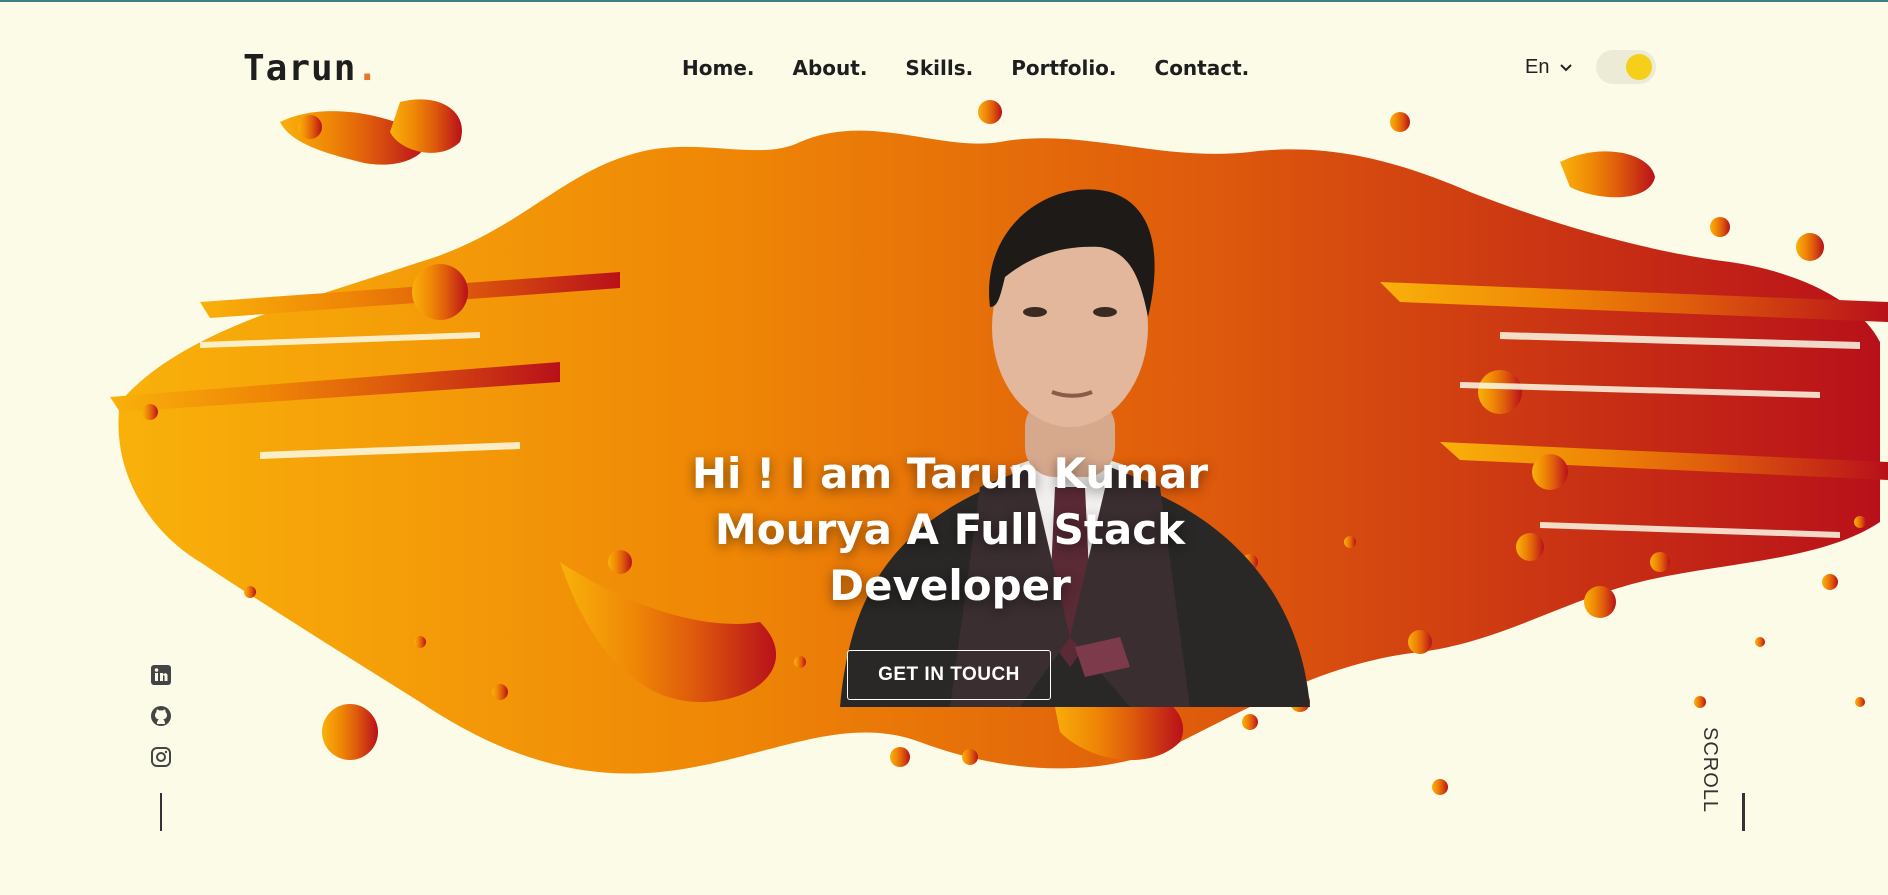  I want to click on github-link, so click(161, 716).